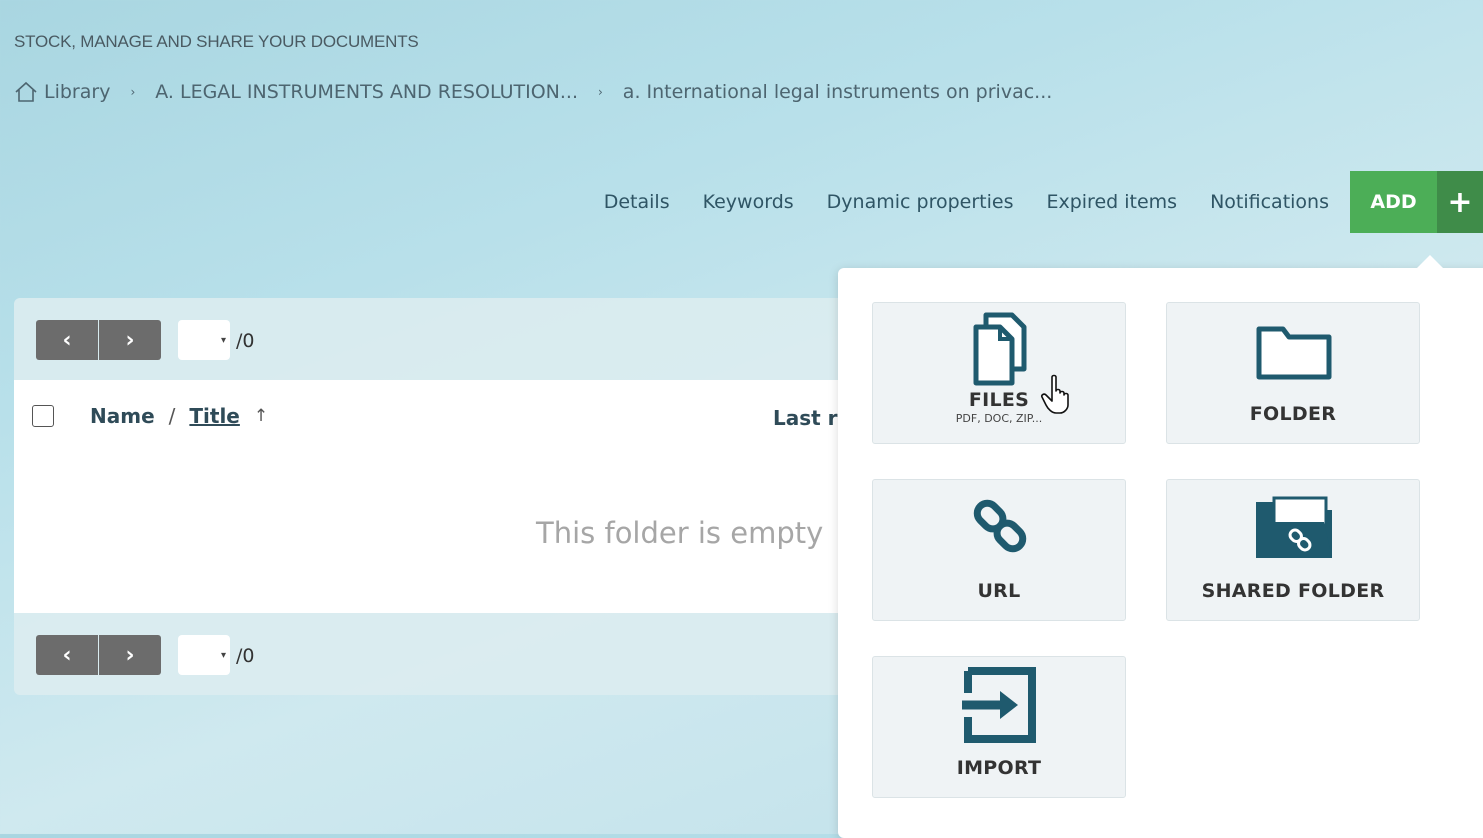 The width and height of the screenshot is (1483, 838). I want to click on files-icon, so click(1000, 349).